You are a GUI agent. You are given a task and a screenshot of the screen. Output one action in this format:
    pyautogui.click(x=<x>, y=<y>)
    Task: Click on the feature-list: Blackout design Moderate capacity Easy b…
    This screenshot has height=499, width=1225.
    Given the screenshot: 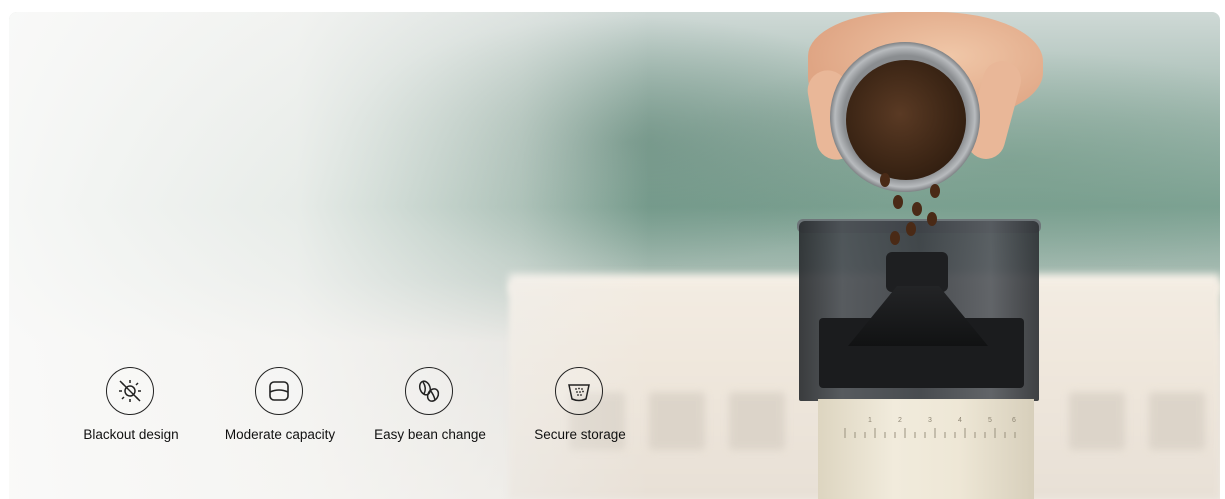 What is the action you would take?
    pyautogui.click(x=358, y=412)
    